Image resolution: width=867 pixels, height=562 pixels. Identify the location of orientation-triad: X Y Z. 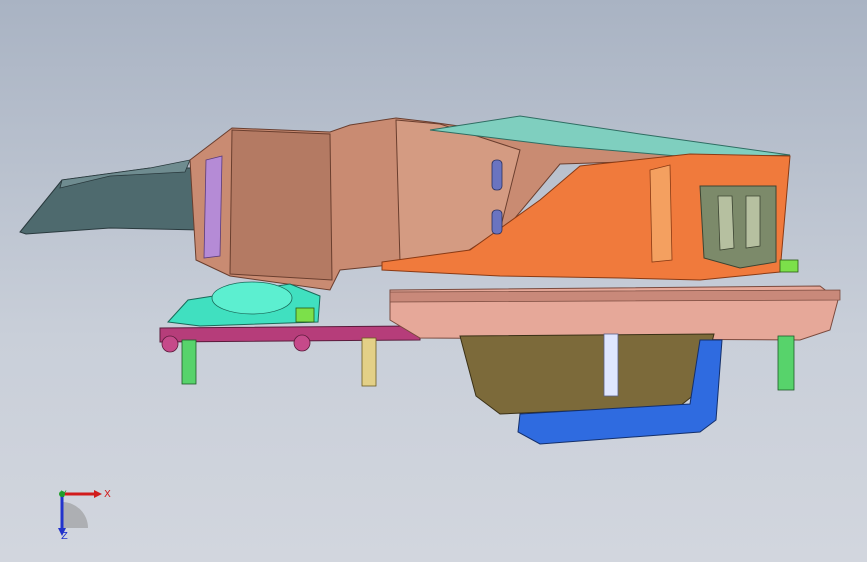
(84, 517).